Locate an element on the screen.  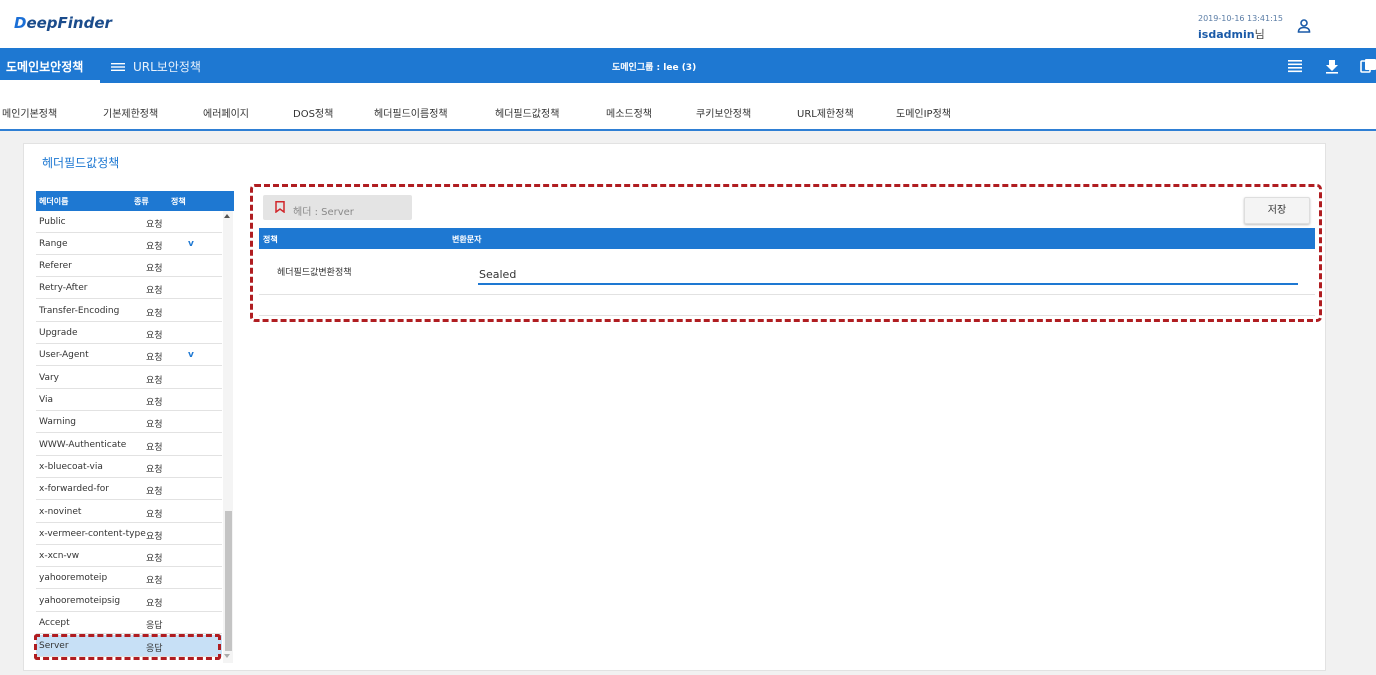
download-icon is located at coordinates (1332, 66).